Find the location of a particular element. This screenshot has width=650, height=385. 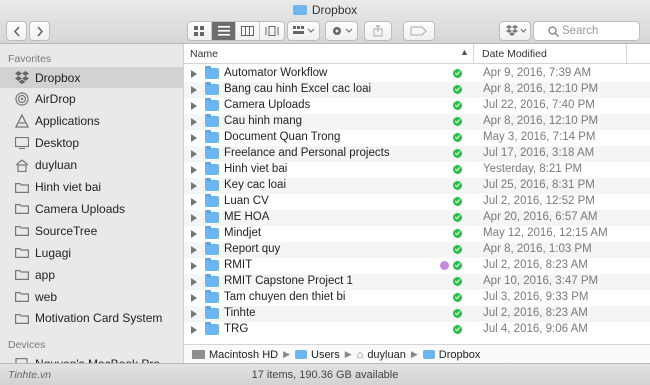

forward-button is located at coordinates (39, 31).